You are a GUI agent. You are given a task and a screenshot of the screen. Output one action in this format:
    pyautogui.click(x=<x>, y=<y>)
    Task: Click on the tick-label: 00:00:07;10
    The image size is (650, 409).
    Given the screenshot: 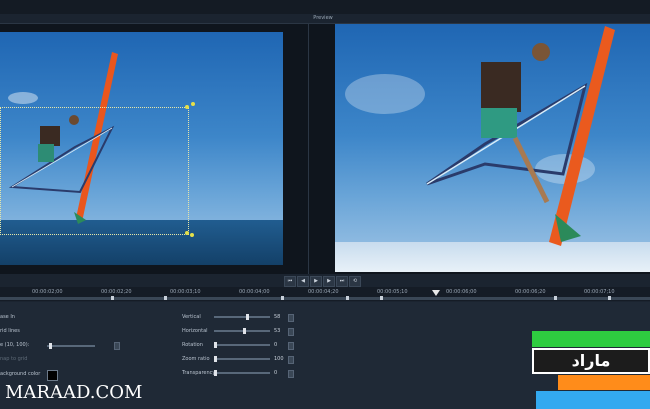 What is the action you would take?
    pyautogui.click(x=599, y=292)
    